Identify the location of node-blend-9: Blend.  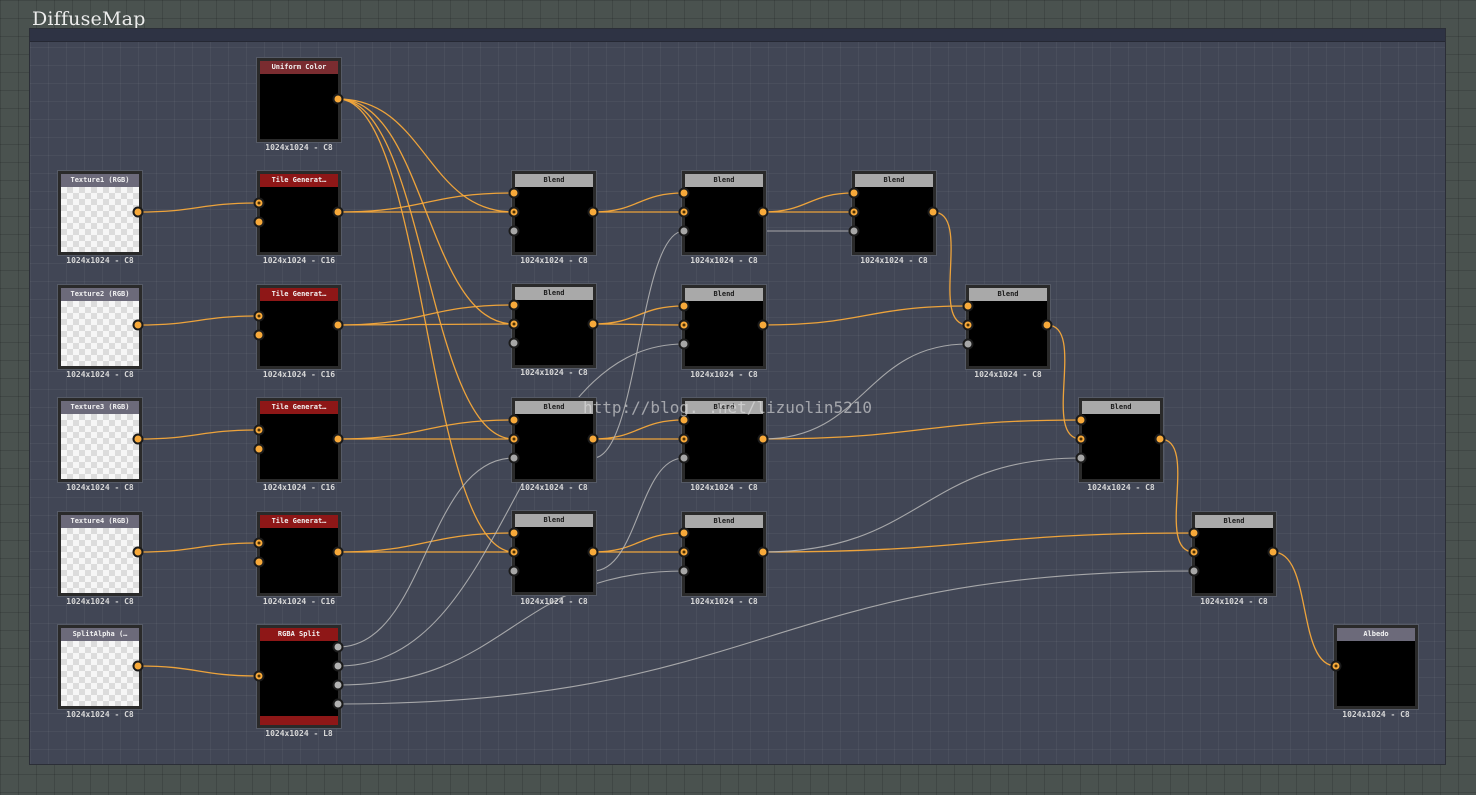
(894, 213).